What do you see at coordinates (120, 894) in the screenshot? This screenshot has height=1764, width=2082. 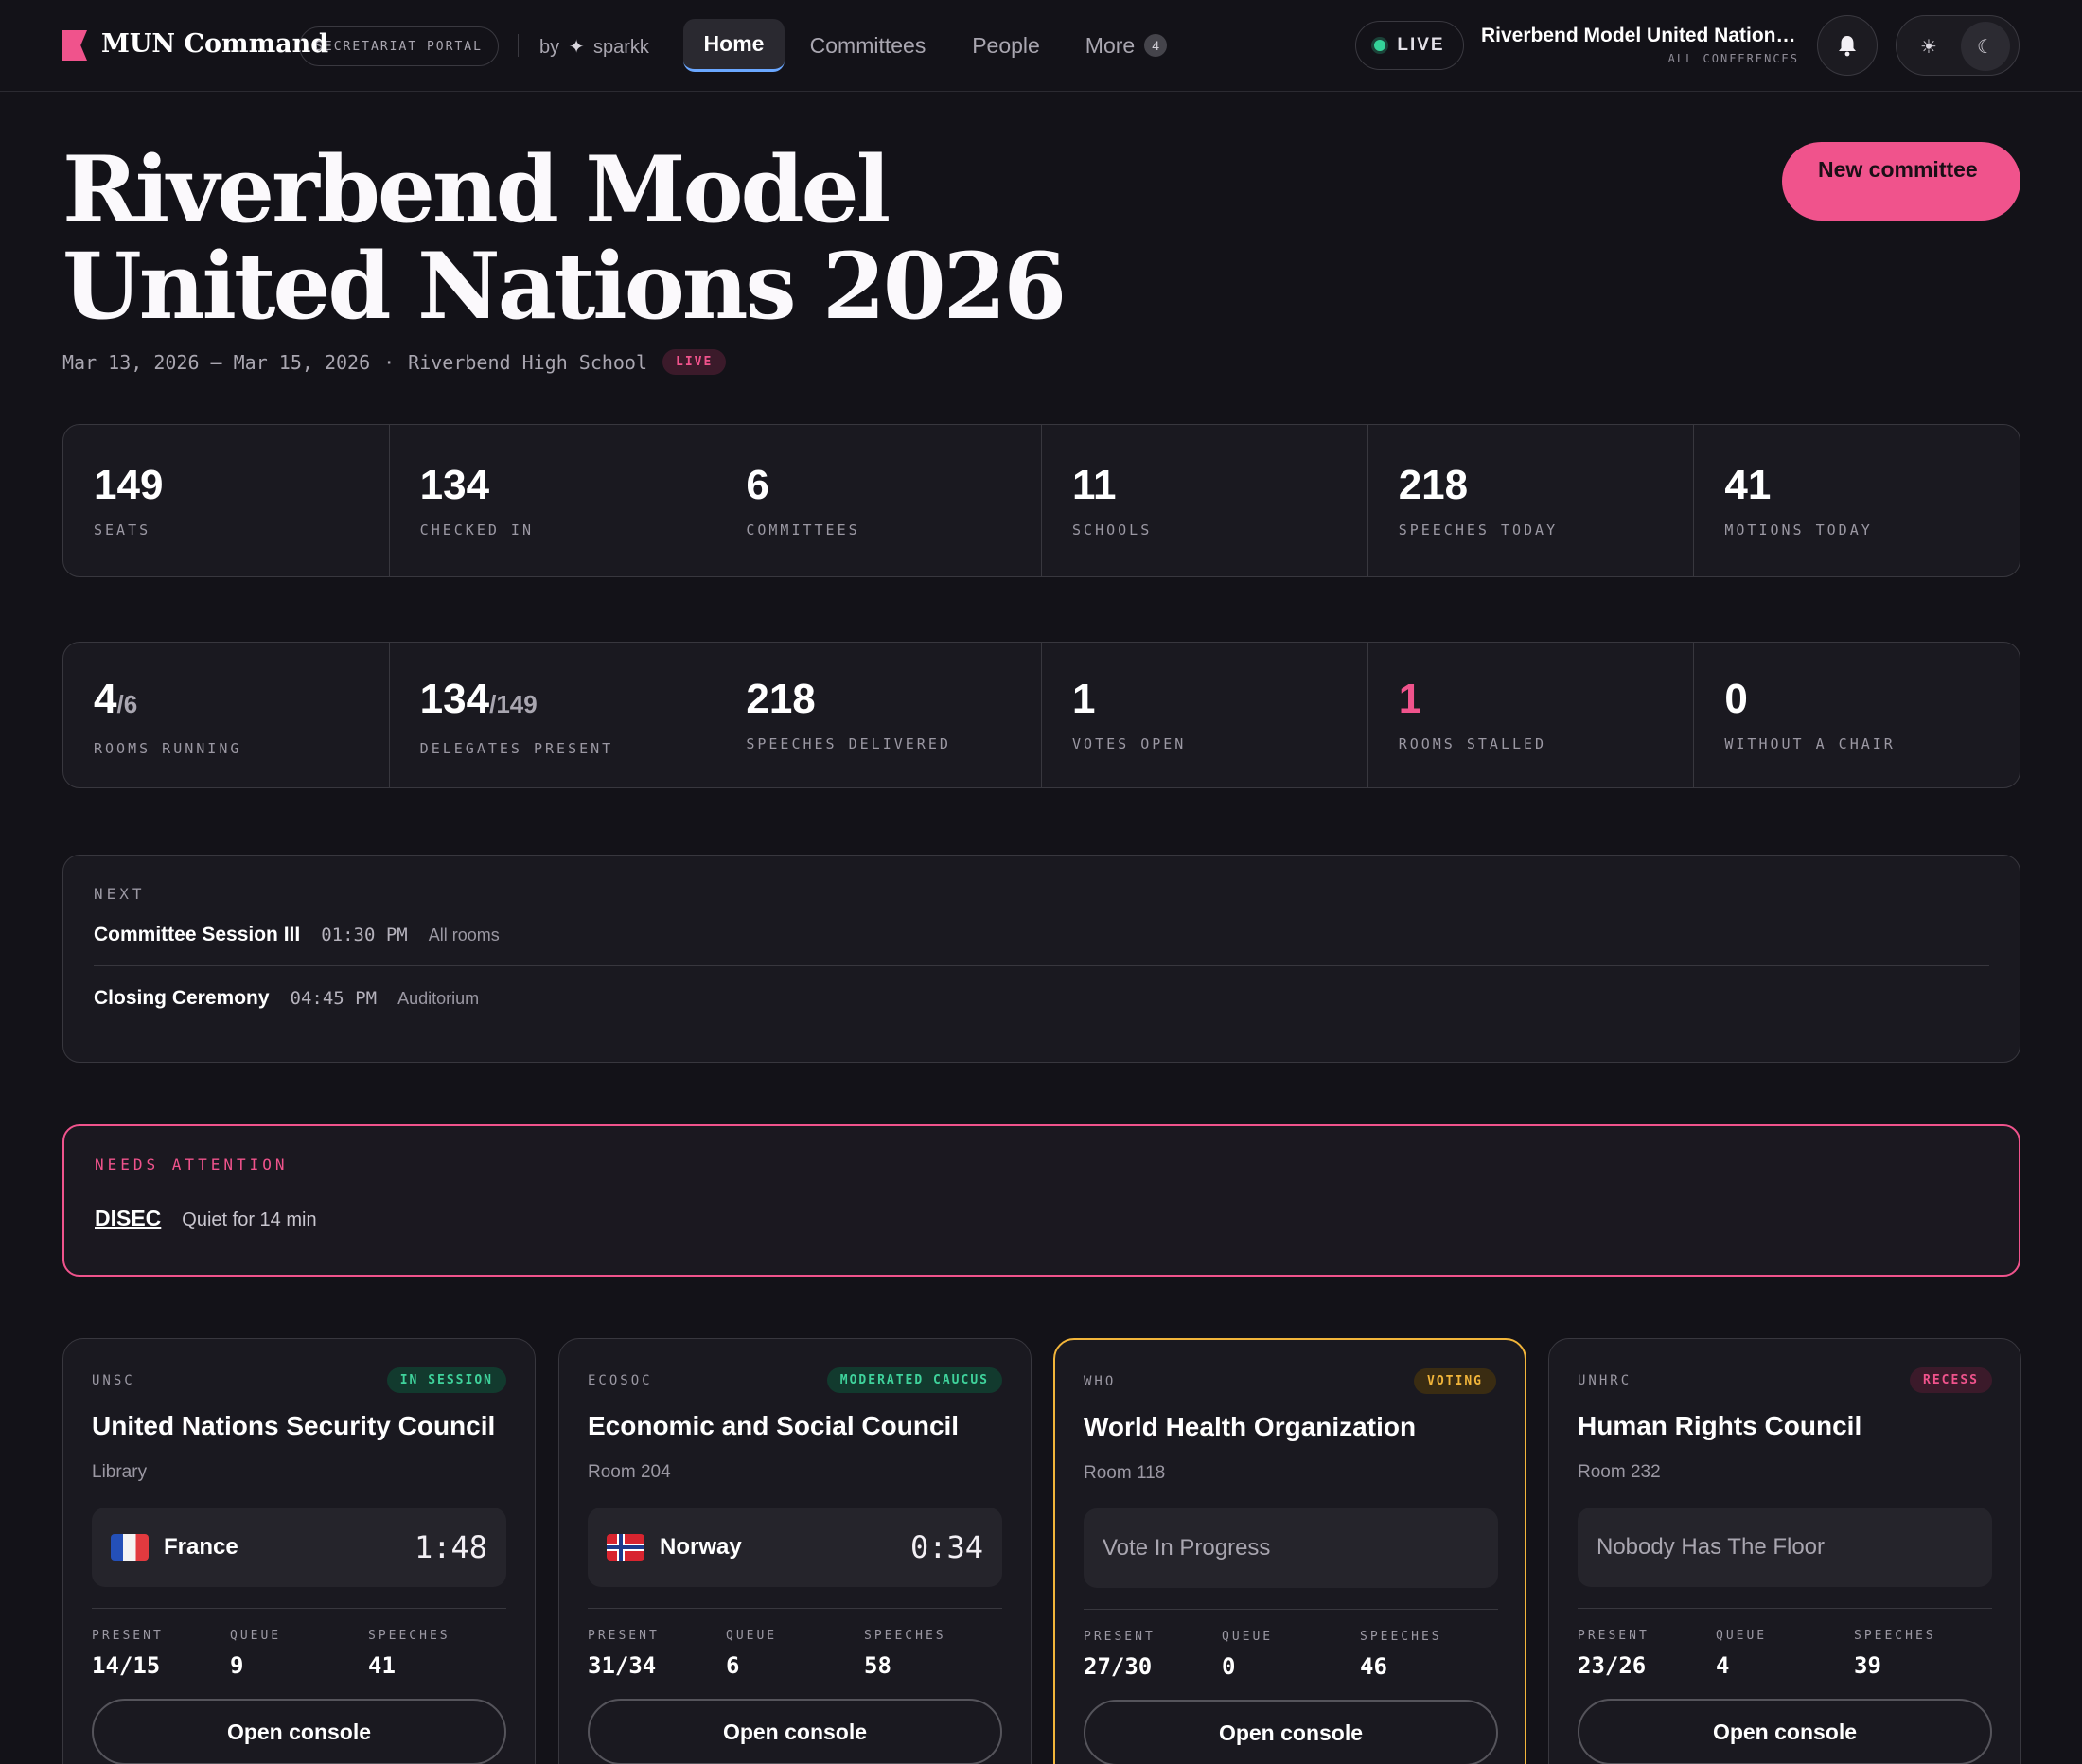 I see `next-section-label: NEXT` at bounding box center [120, 894].